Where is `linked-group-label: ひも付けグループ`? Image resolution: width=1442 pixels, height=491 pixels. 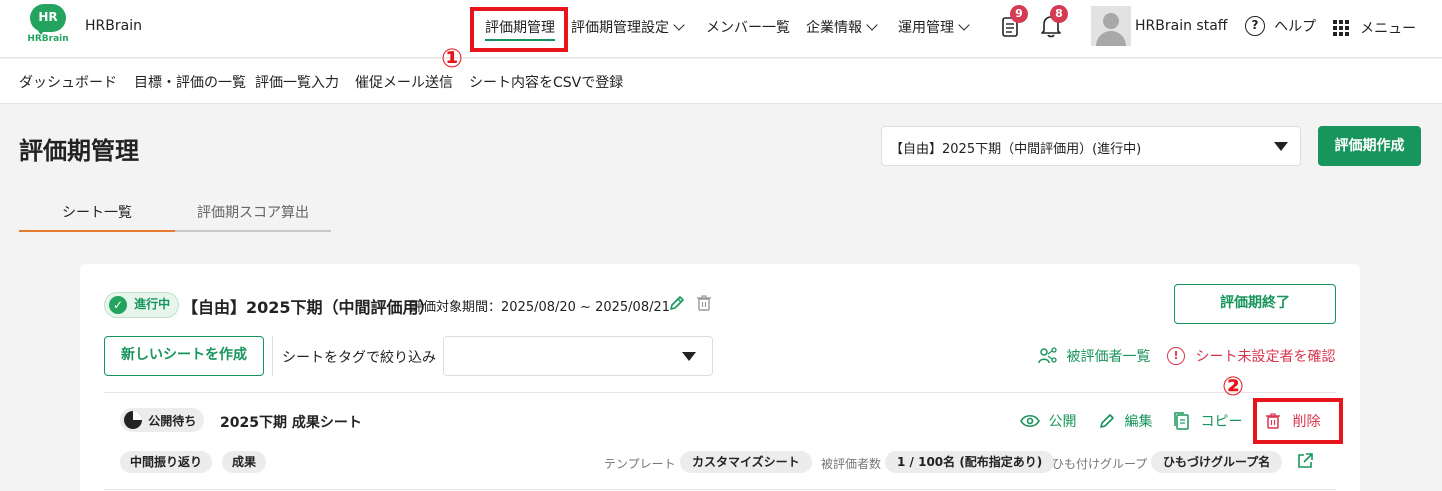
linked-group-label: ひも付けグループ is located at coordinates (1100, 464).